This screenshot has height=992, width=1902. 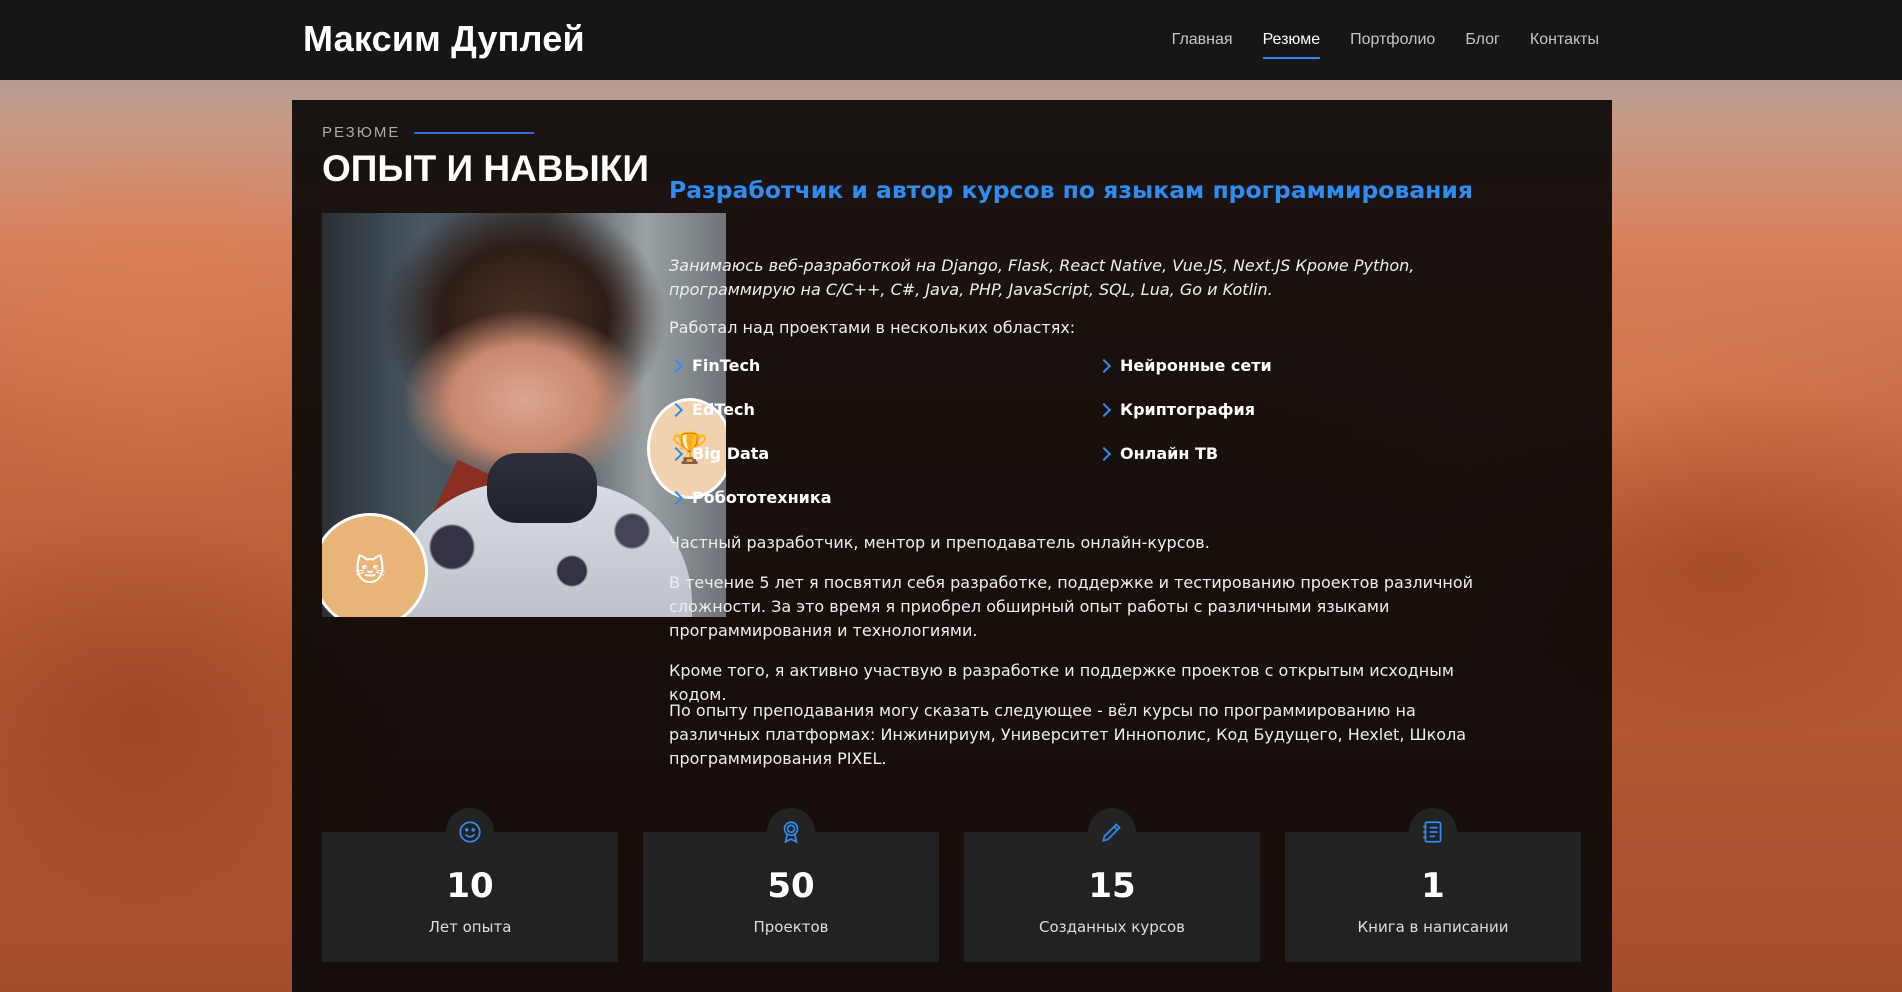 What do you see at coordinates (1291, 41) in the screenshot?
I see `nav-item-resume: Резюме` at bounding box center [1291, 41].